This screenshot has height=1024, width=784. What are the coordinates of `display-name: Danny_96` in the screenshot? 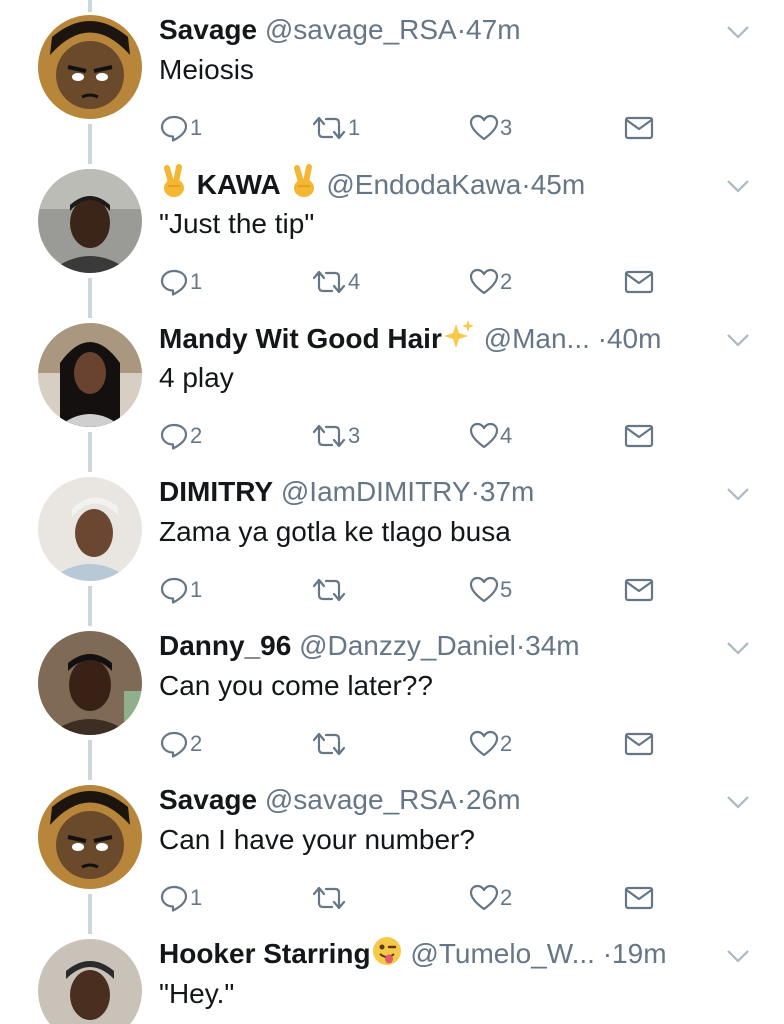 It's located at (225, 645).